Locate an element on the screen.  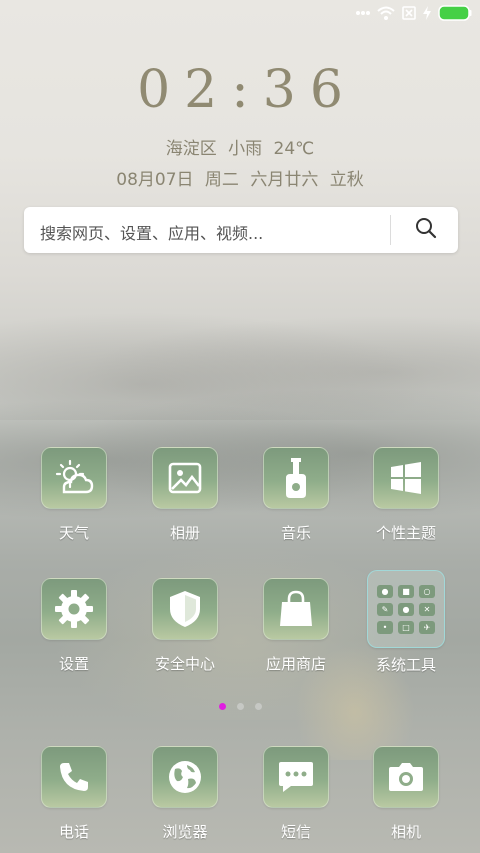
app-gallery: 相册 is located at coordinates (185, 495).